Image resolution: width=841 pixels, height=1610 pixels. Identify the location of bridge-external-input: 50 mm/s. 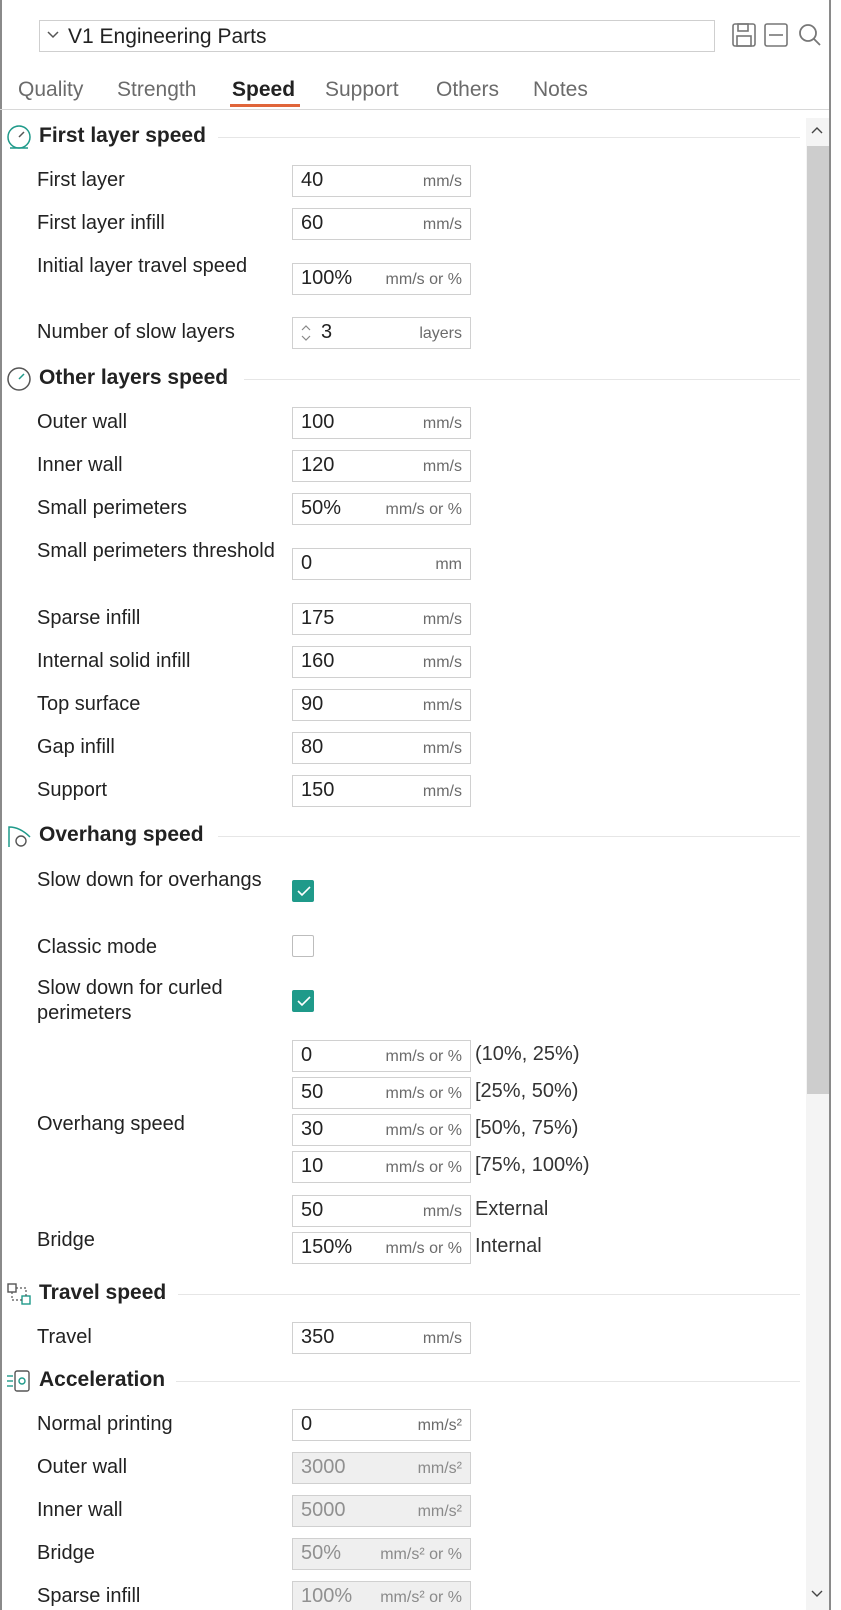
(381, 1211).